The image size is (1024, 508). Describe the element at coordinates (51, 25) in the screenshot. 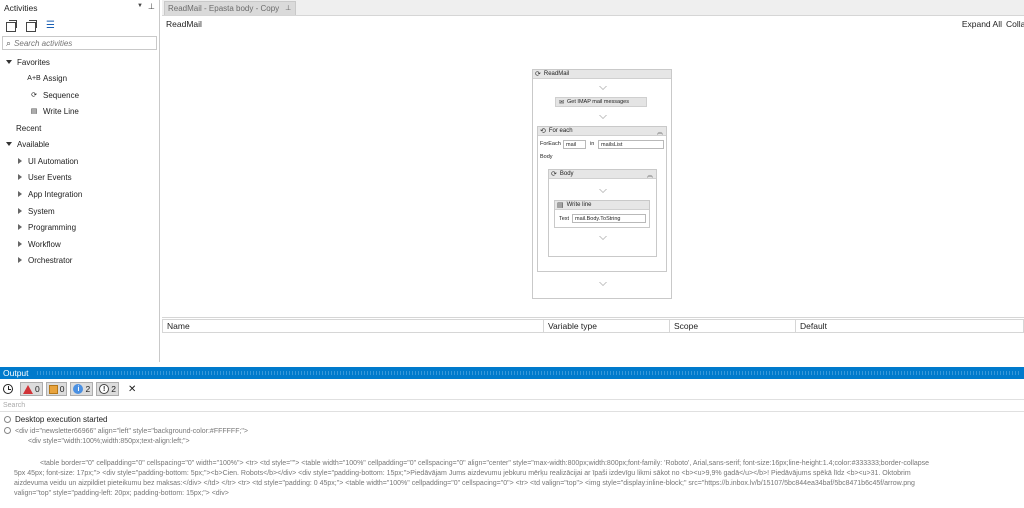

I see `filter-list-icon: ☰` at that location.